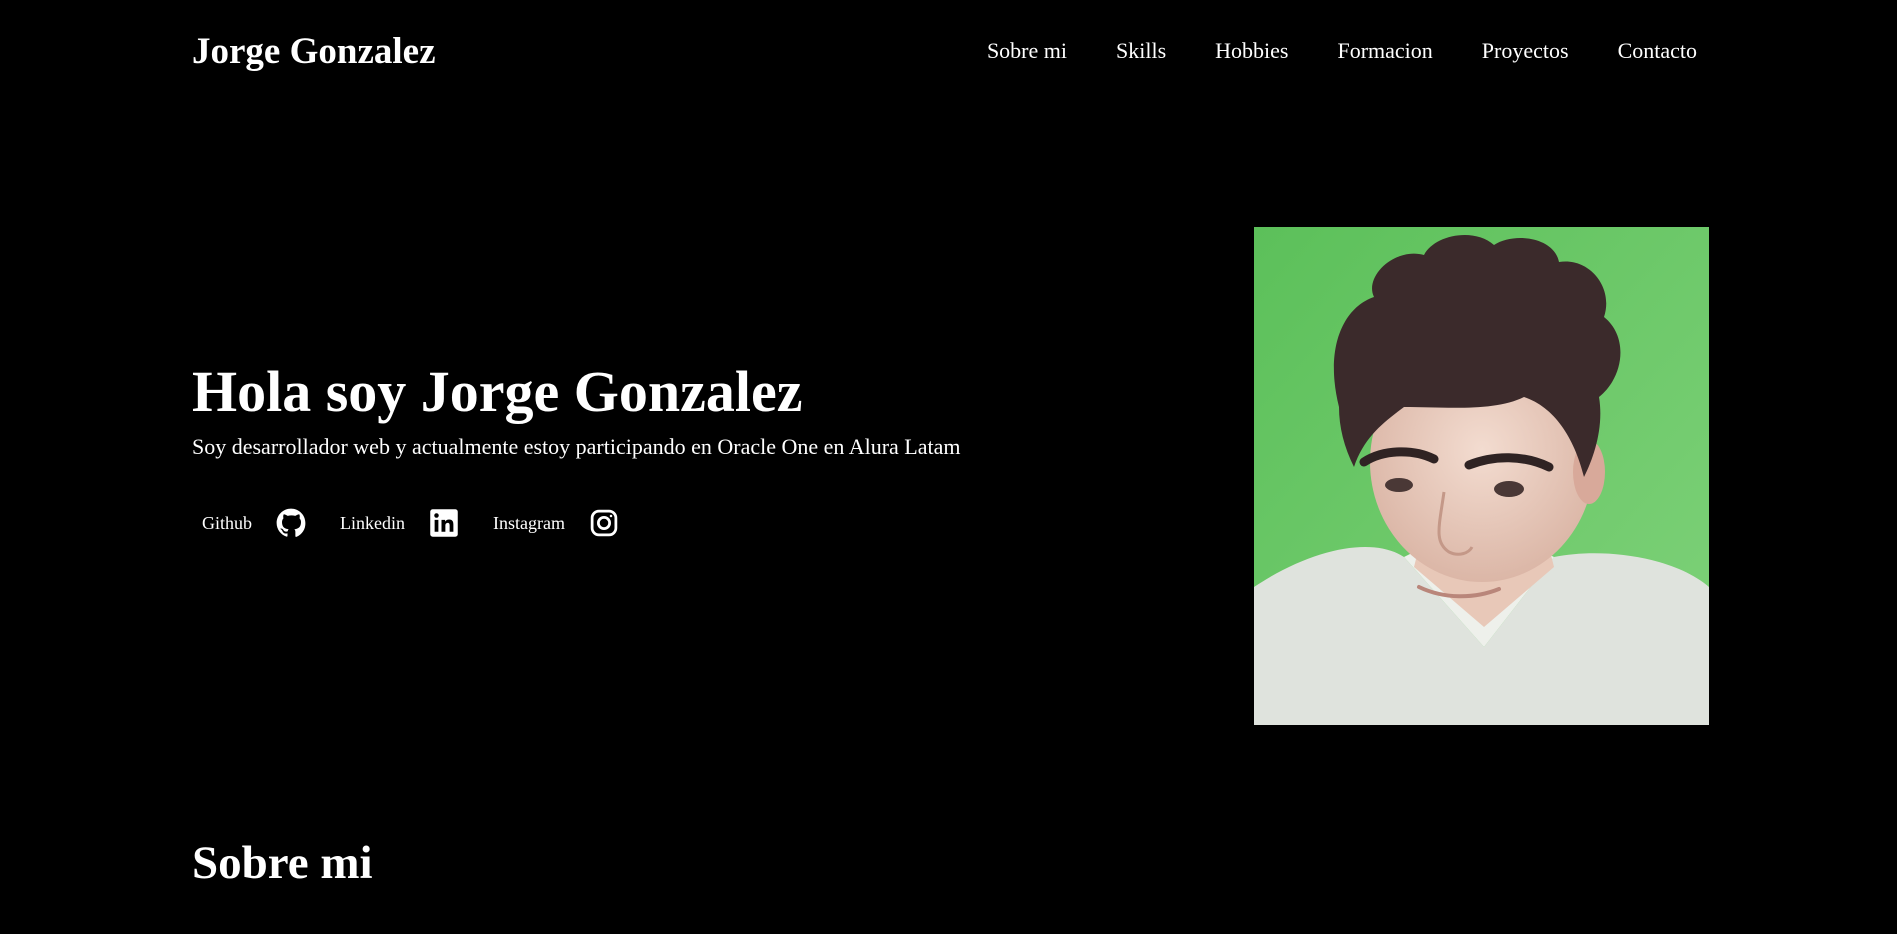 This screenshot has width=1897, height=934. Describe the element at coordinates (282, 863) in the screenshot. I see `about-section-title: Sobre mi` at that location.